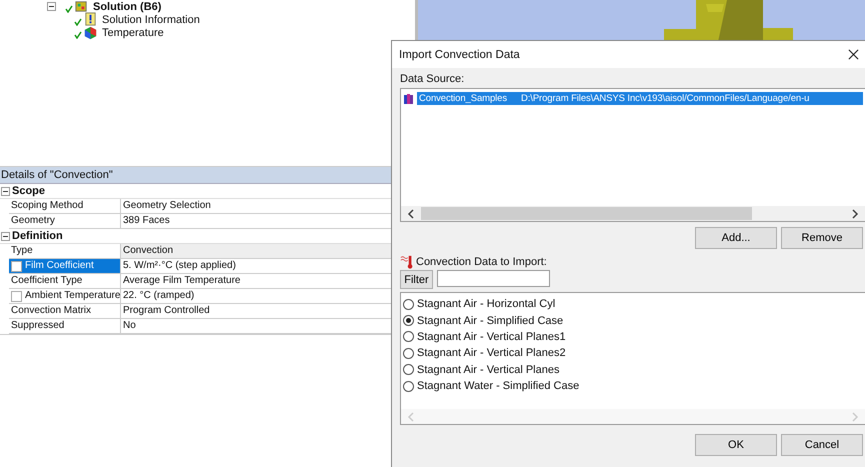 The image size is (865, 467). I want to click on property-value: No, so click(129, 326).